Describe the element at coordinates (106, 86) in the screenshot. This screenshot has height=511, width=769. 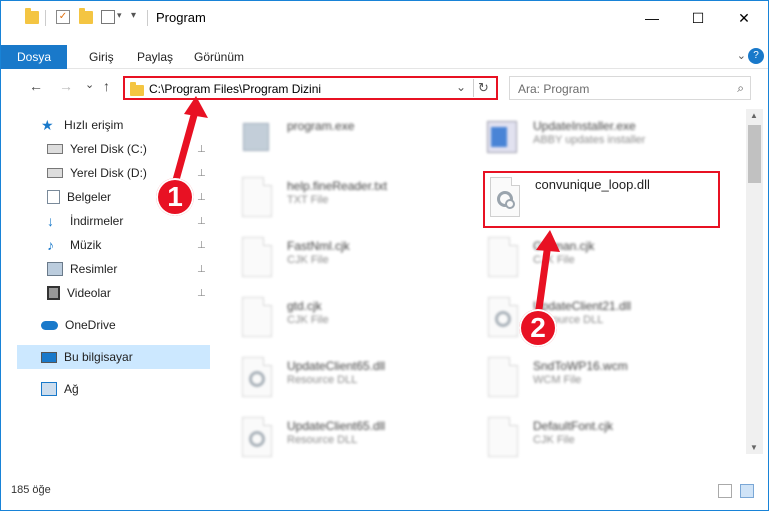
I see `up-button: ↑` at that location.